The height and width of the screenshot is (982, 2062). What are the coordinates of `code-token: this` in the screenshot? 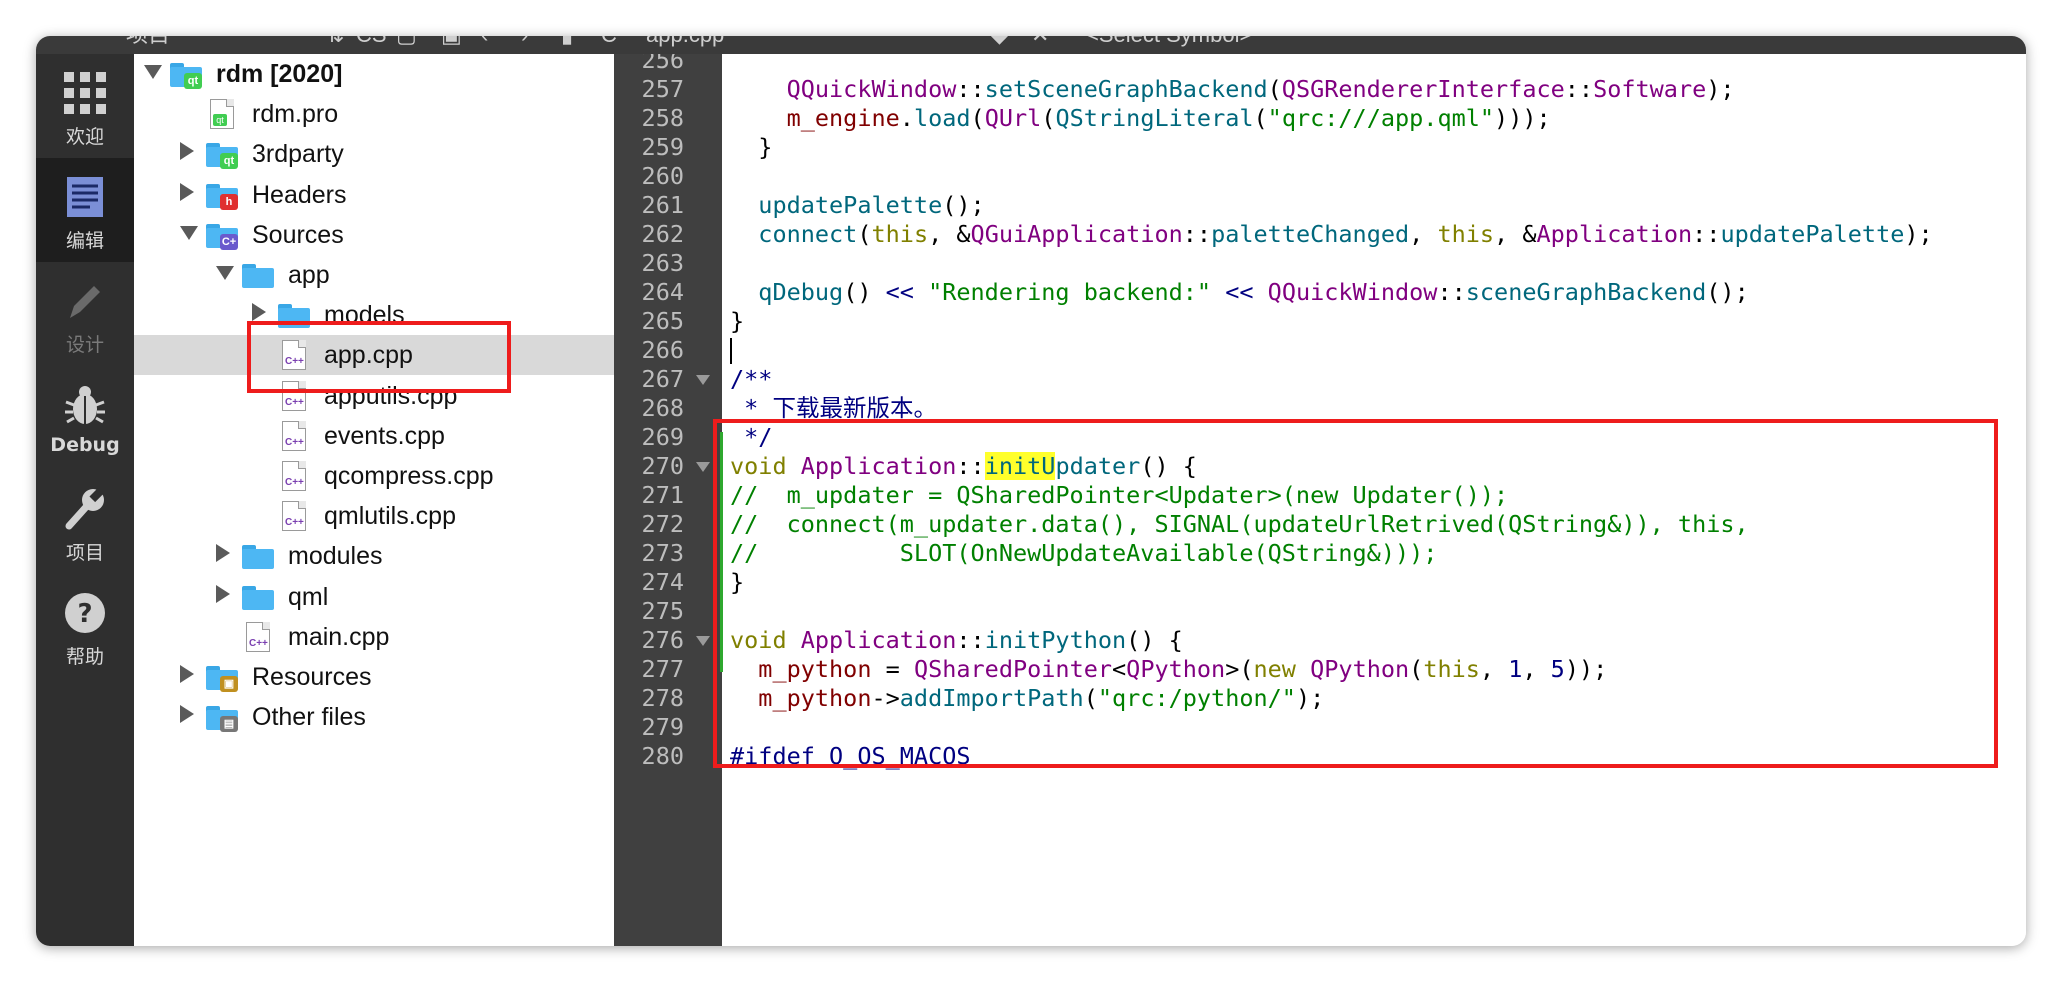 It's located at (1466, 234).